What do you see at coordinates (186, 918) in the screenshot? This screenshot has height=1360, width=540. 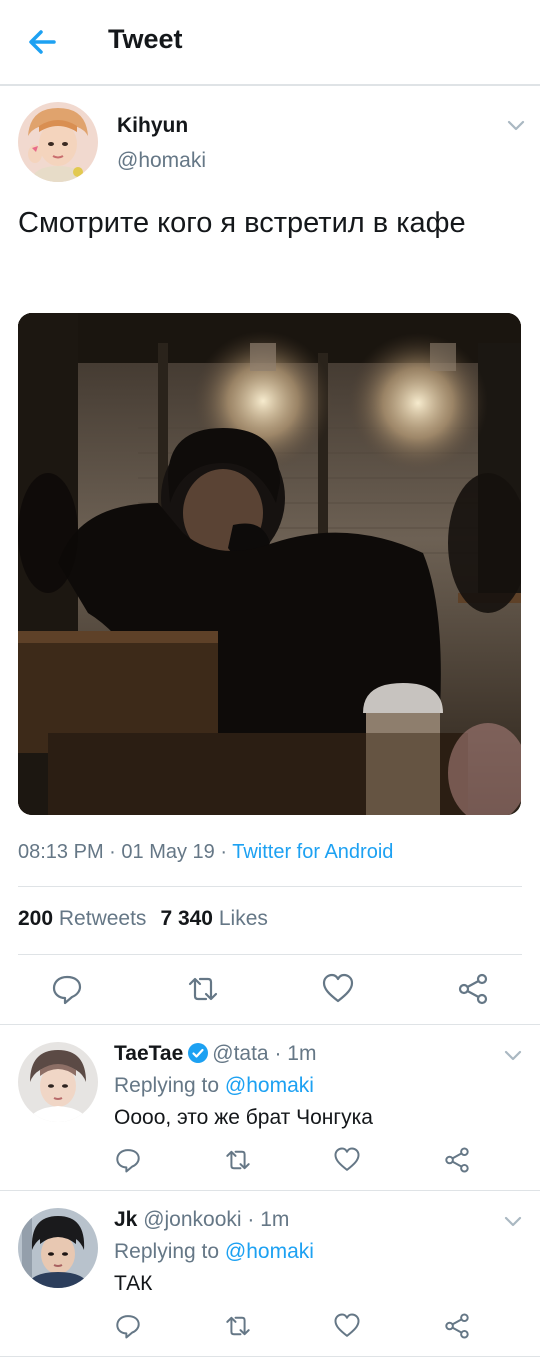 I see `likes-count: 7 340` at bounding box center [186, 918].